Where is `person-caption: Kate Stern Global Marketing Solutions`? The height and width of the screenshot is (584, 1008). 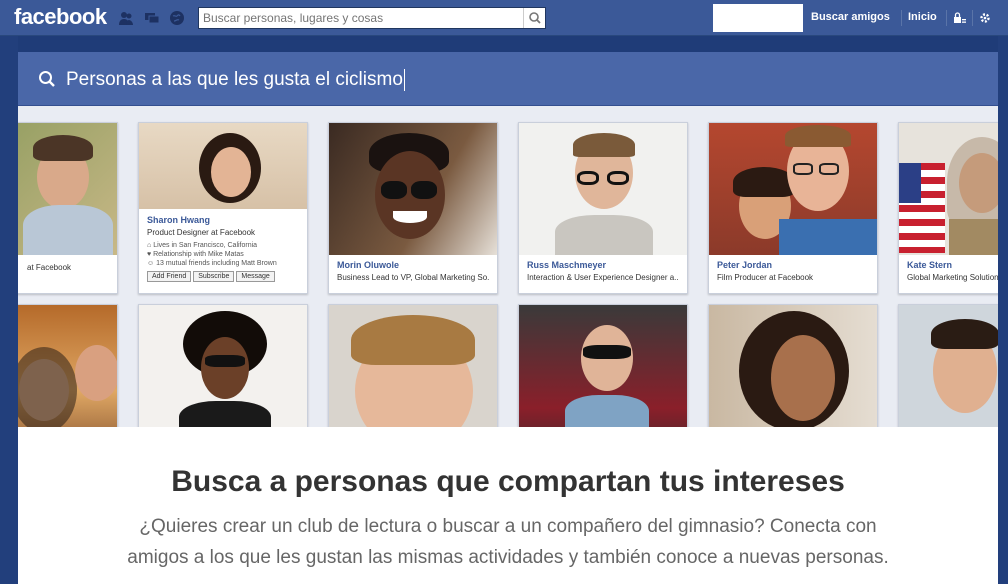 person-caption: Kate Stern Global Marketing Solutions is located at coordinates (948, 274).